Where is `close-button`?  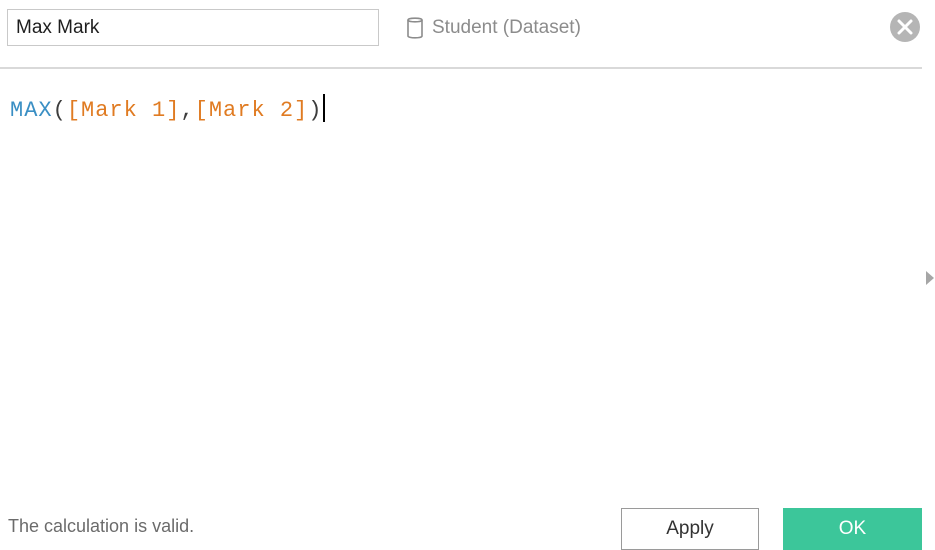 close-button is located at coordinates (905, 27).